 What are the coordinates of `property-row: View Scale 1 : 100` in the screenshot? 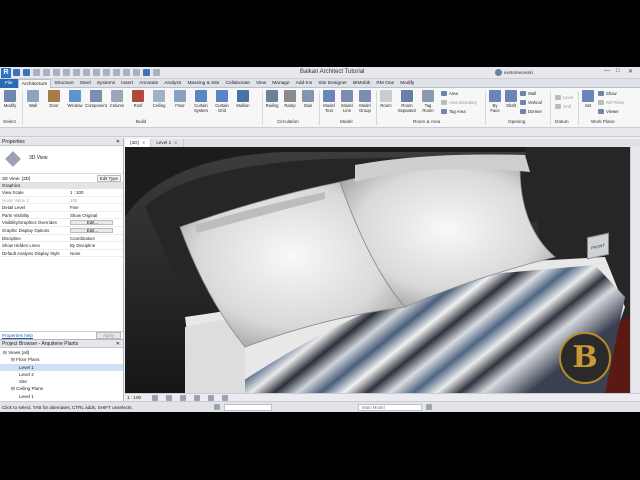 It's located at (61, 193).